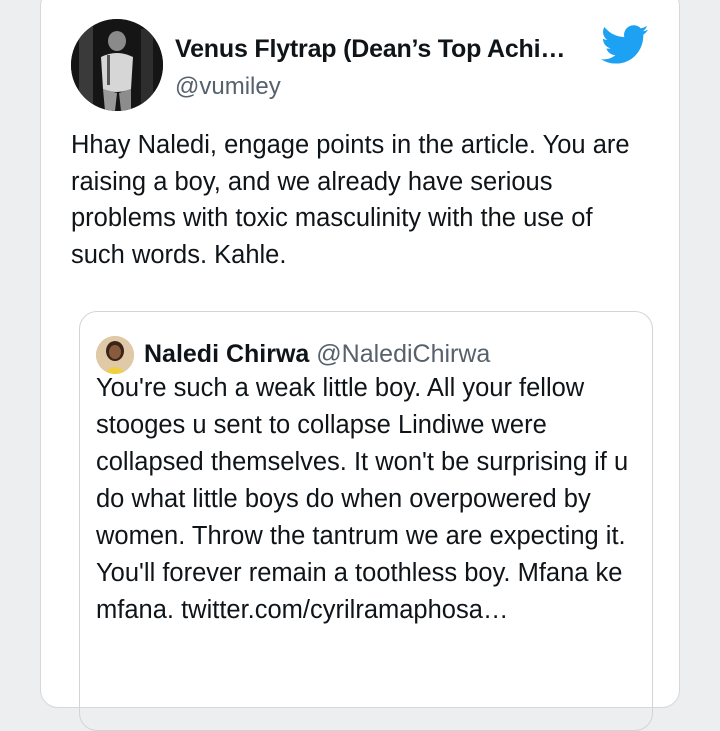 The image size is (720, 731). I want to click on quoted-avatar-photo, so click(115, 355).